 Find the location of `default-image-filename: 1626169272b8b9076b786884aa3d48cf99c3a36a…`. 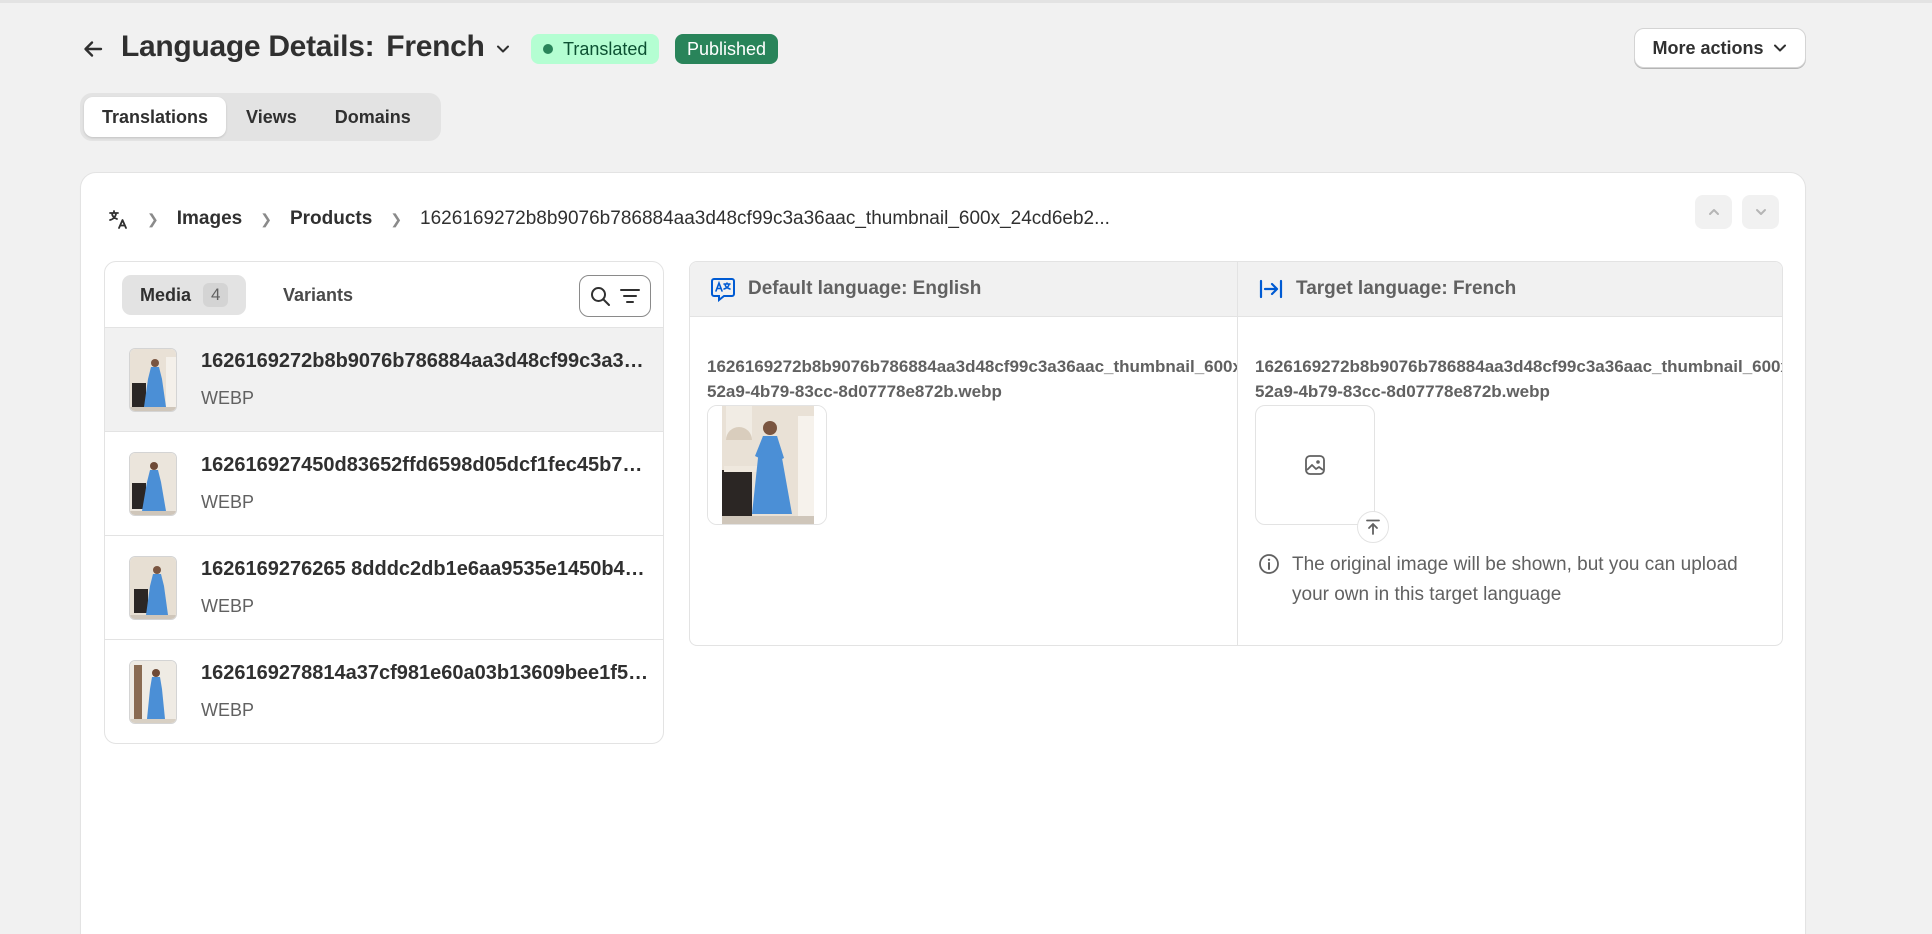

default-image-filename: 1626169272b8b9076b786884aa3d48cf99c3a36a… is located at coordinates (972, 379).